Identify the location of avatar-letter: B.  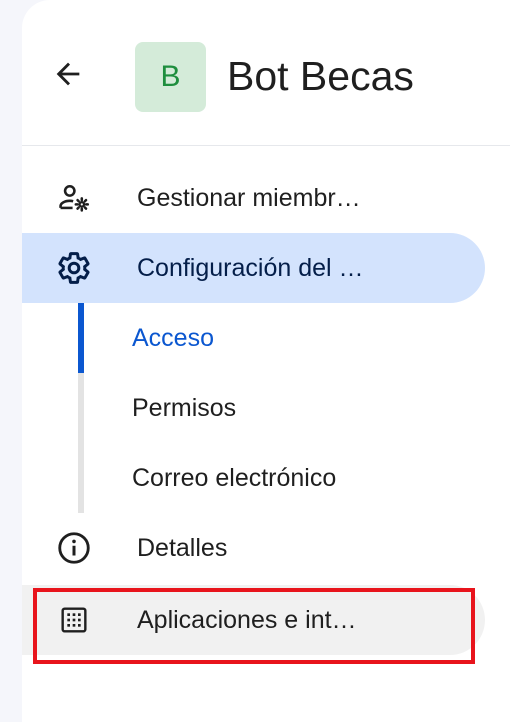
(170, 76).